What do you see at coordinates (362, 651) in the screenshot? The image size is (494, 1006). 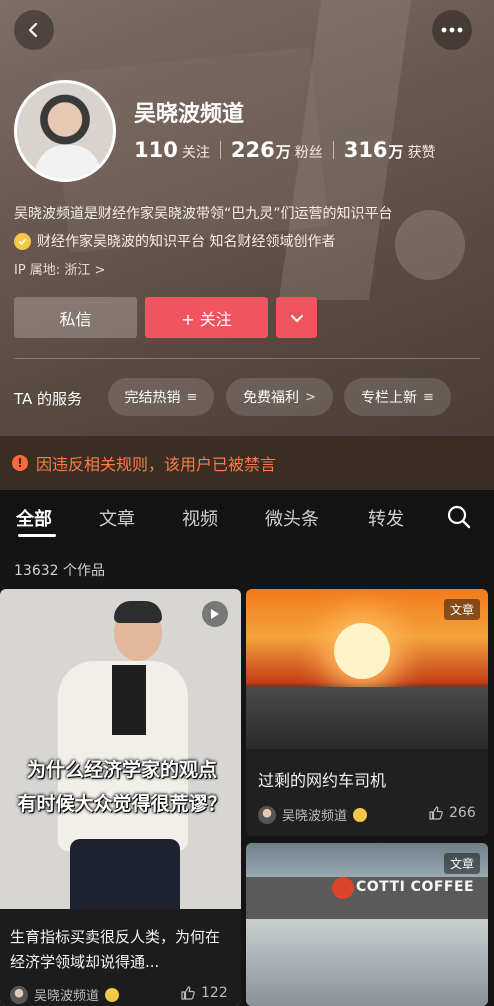 I see `sun-shape` at bounding box center [362, 651].